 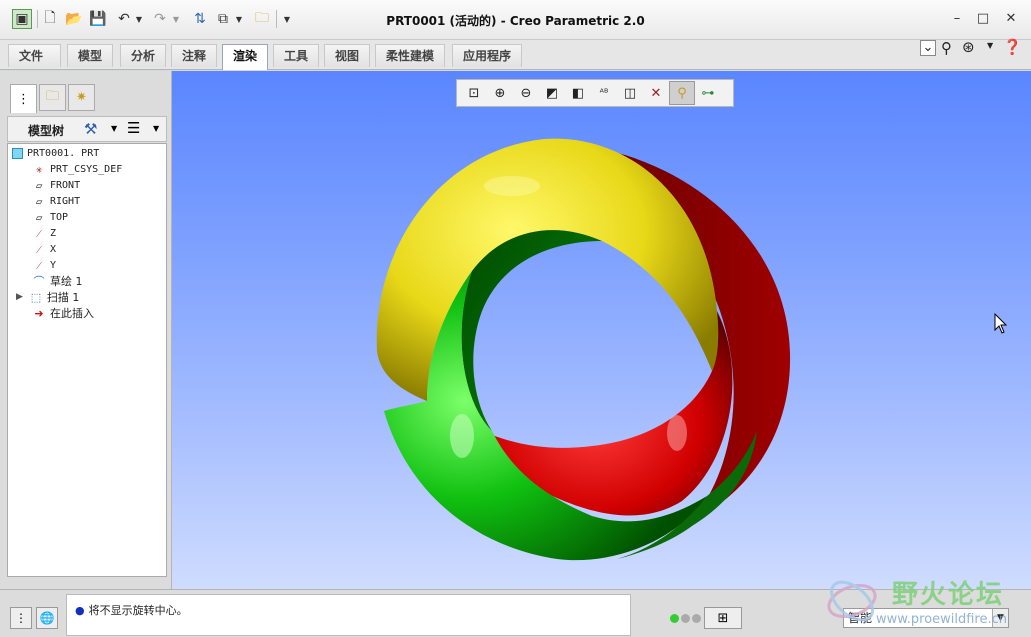 I want to click on model-tree-icon: ⋮, so click(x=23, y=99).